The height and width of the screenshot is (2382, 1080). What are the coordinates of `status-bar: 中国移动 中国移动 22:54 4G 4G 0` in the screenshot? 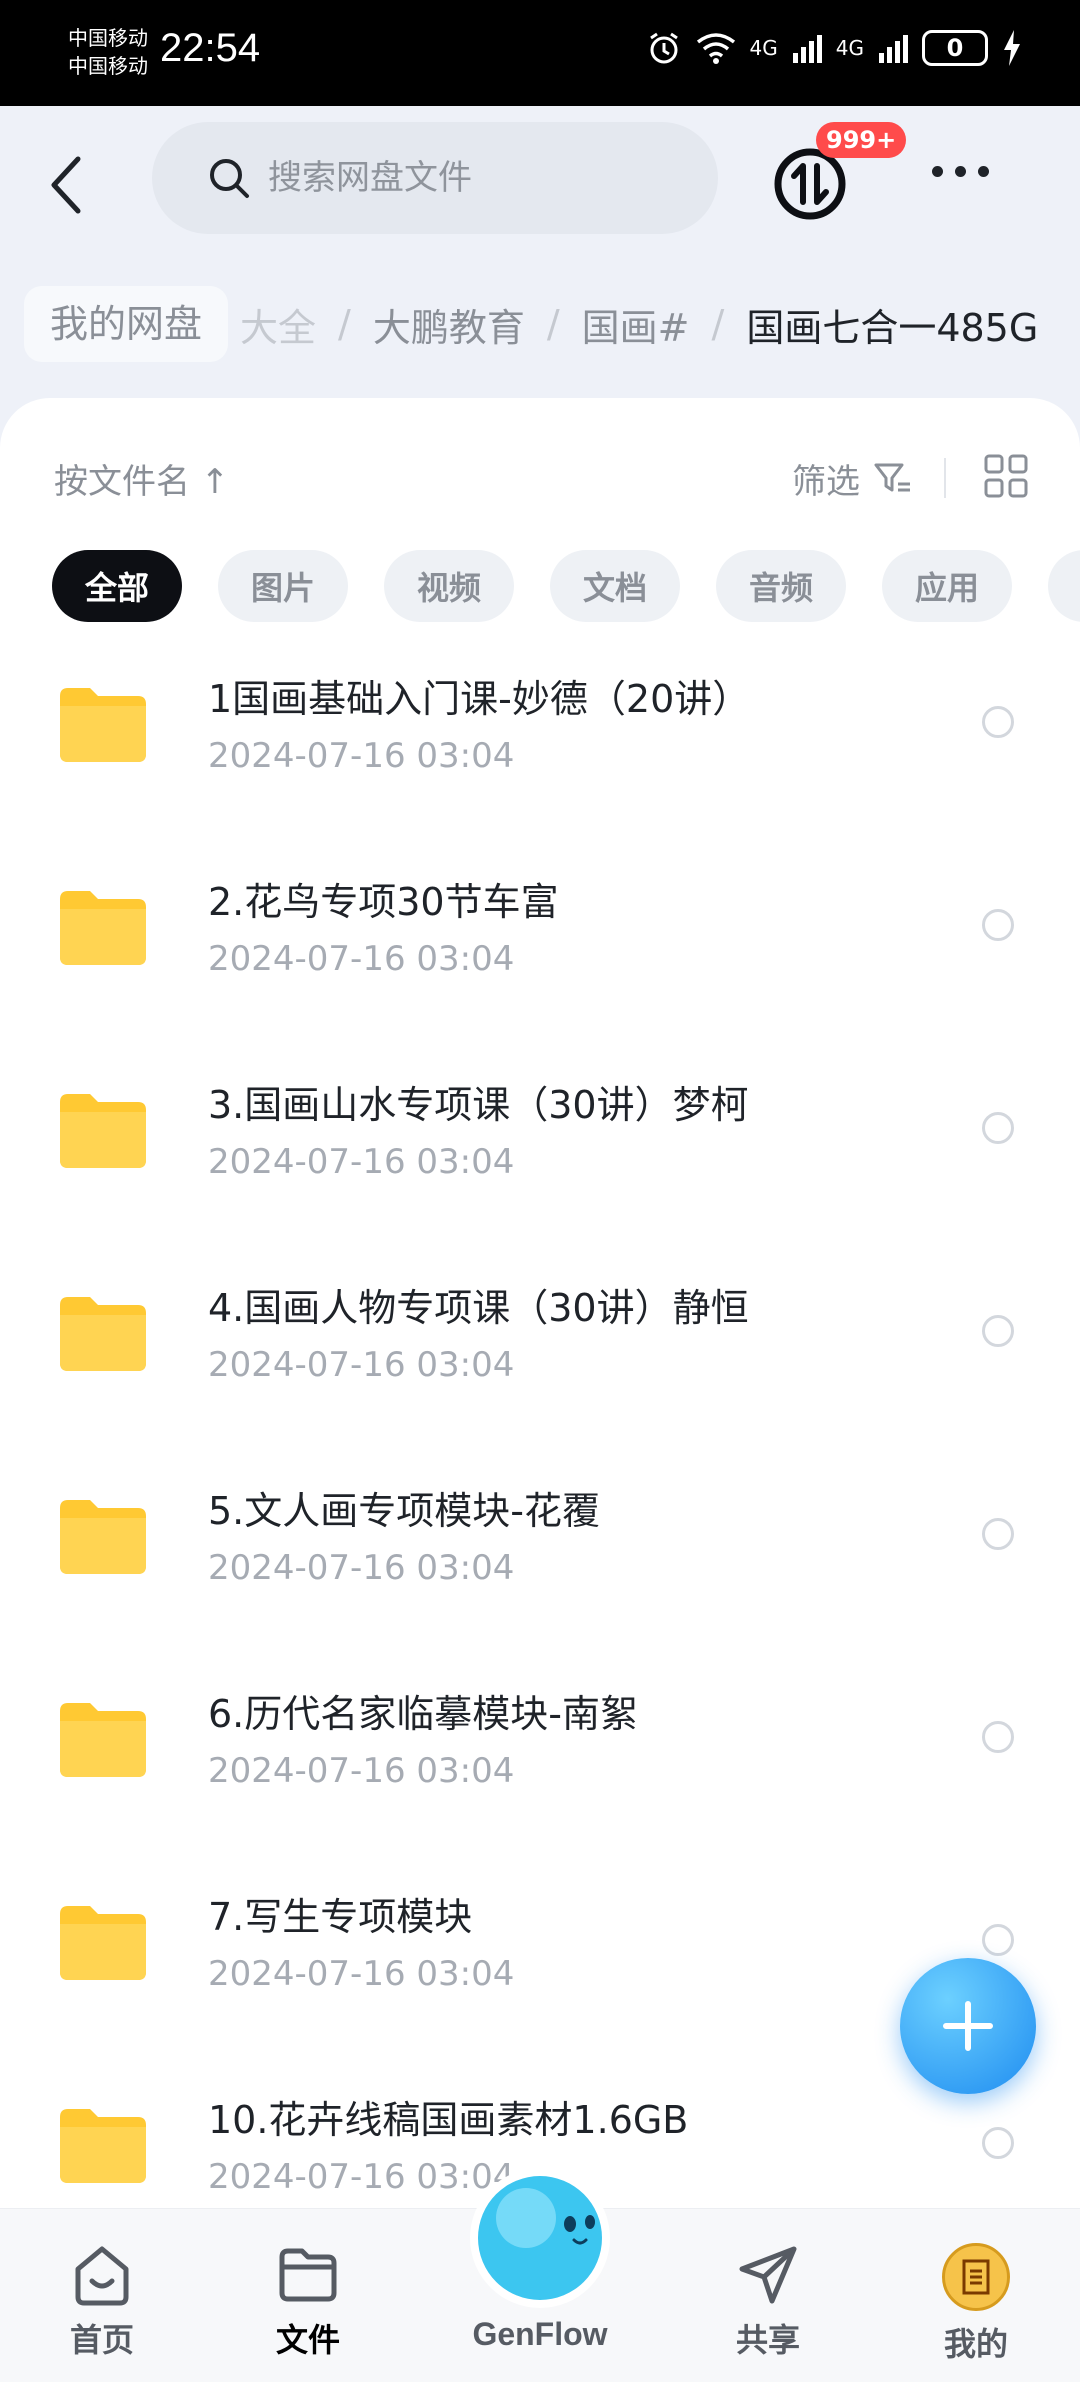 It's located at (540, 53).